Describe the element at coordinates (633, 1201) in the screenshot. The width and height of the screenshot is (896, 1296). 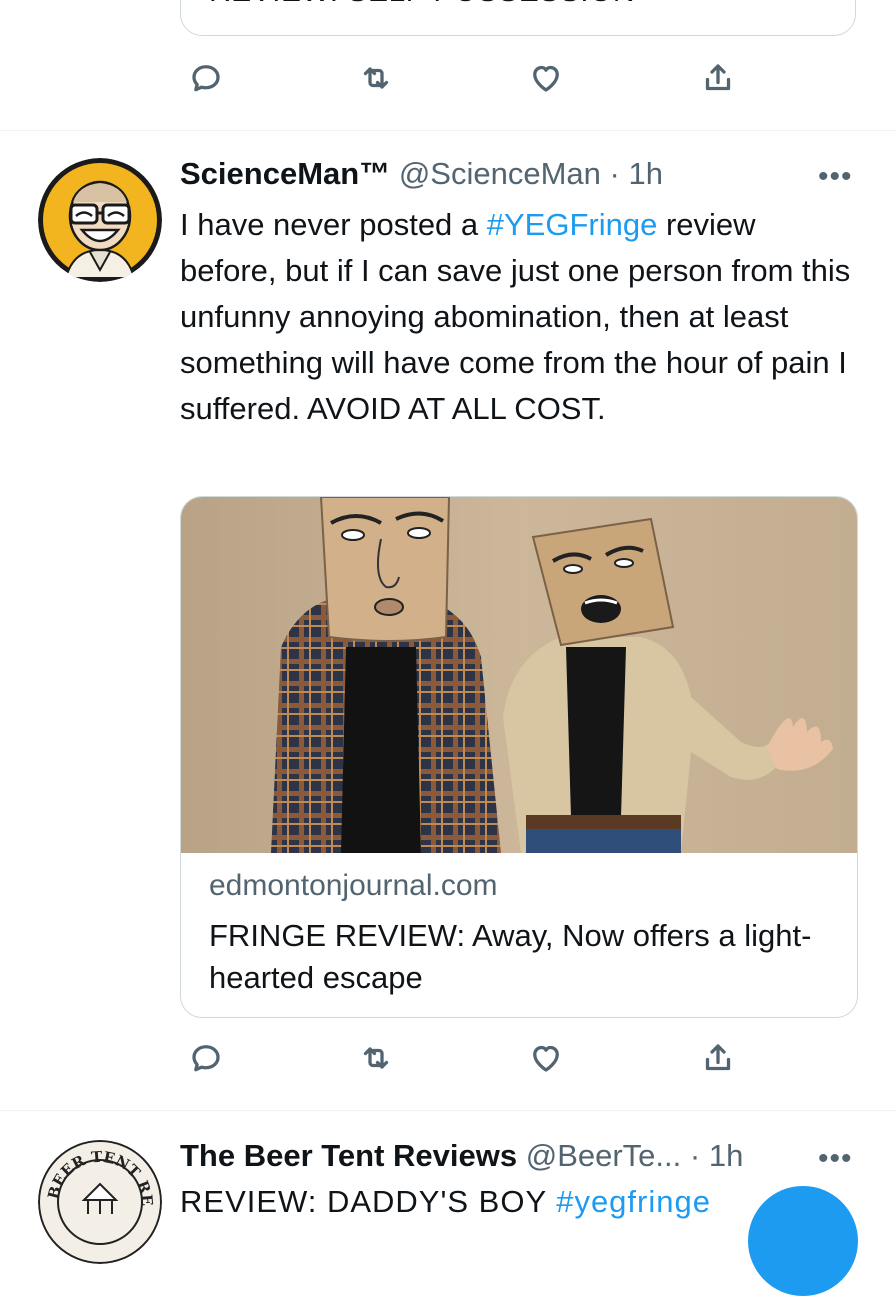
I see `hashtag-link: #yegfringe` at that location.